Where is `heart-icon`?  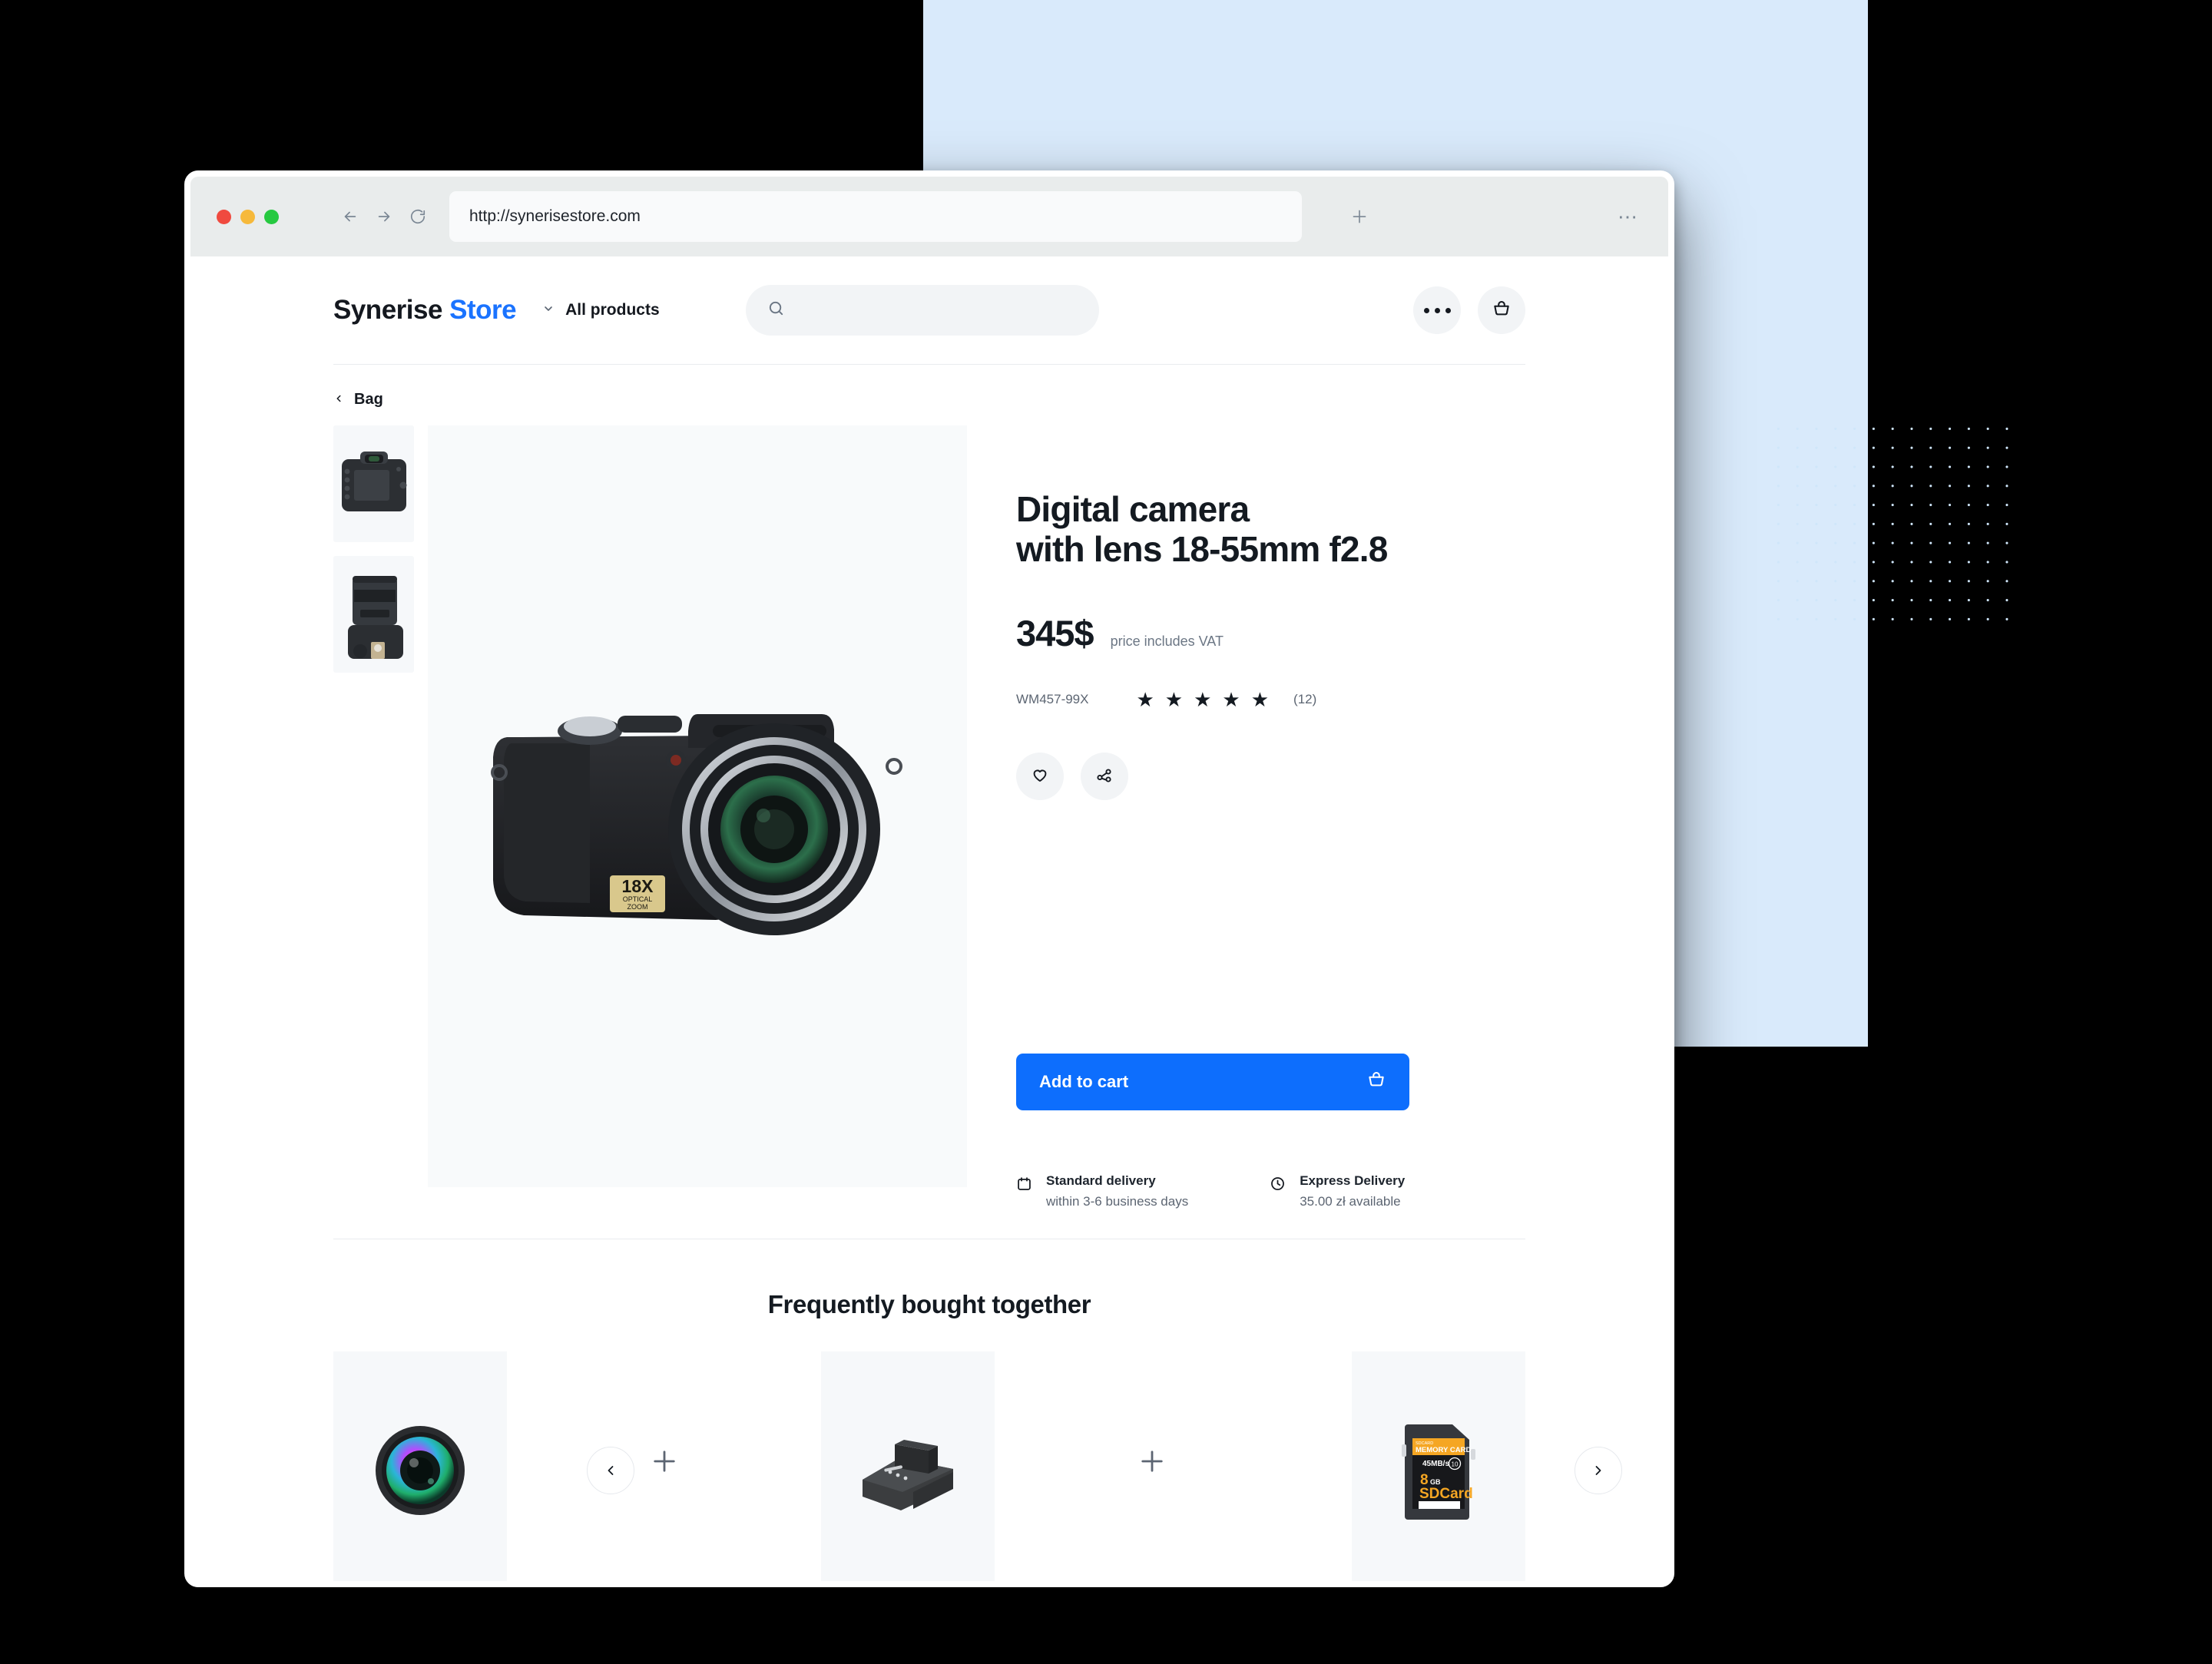
heart-icon is located at coordinates (1040, 777).